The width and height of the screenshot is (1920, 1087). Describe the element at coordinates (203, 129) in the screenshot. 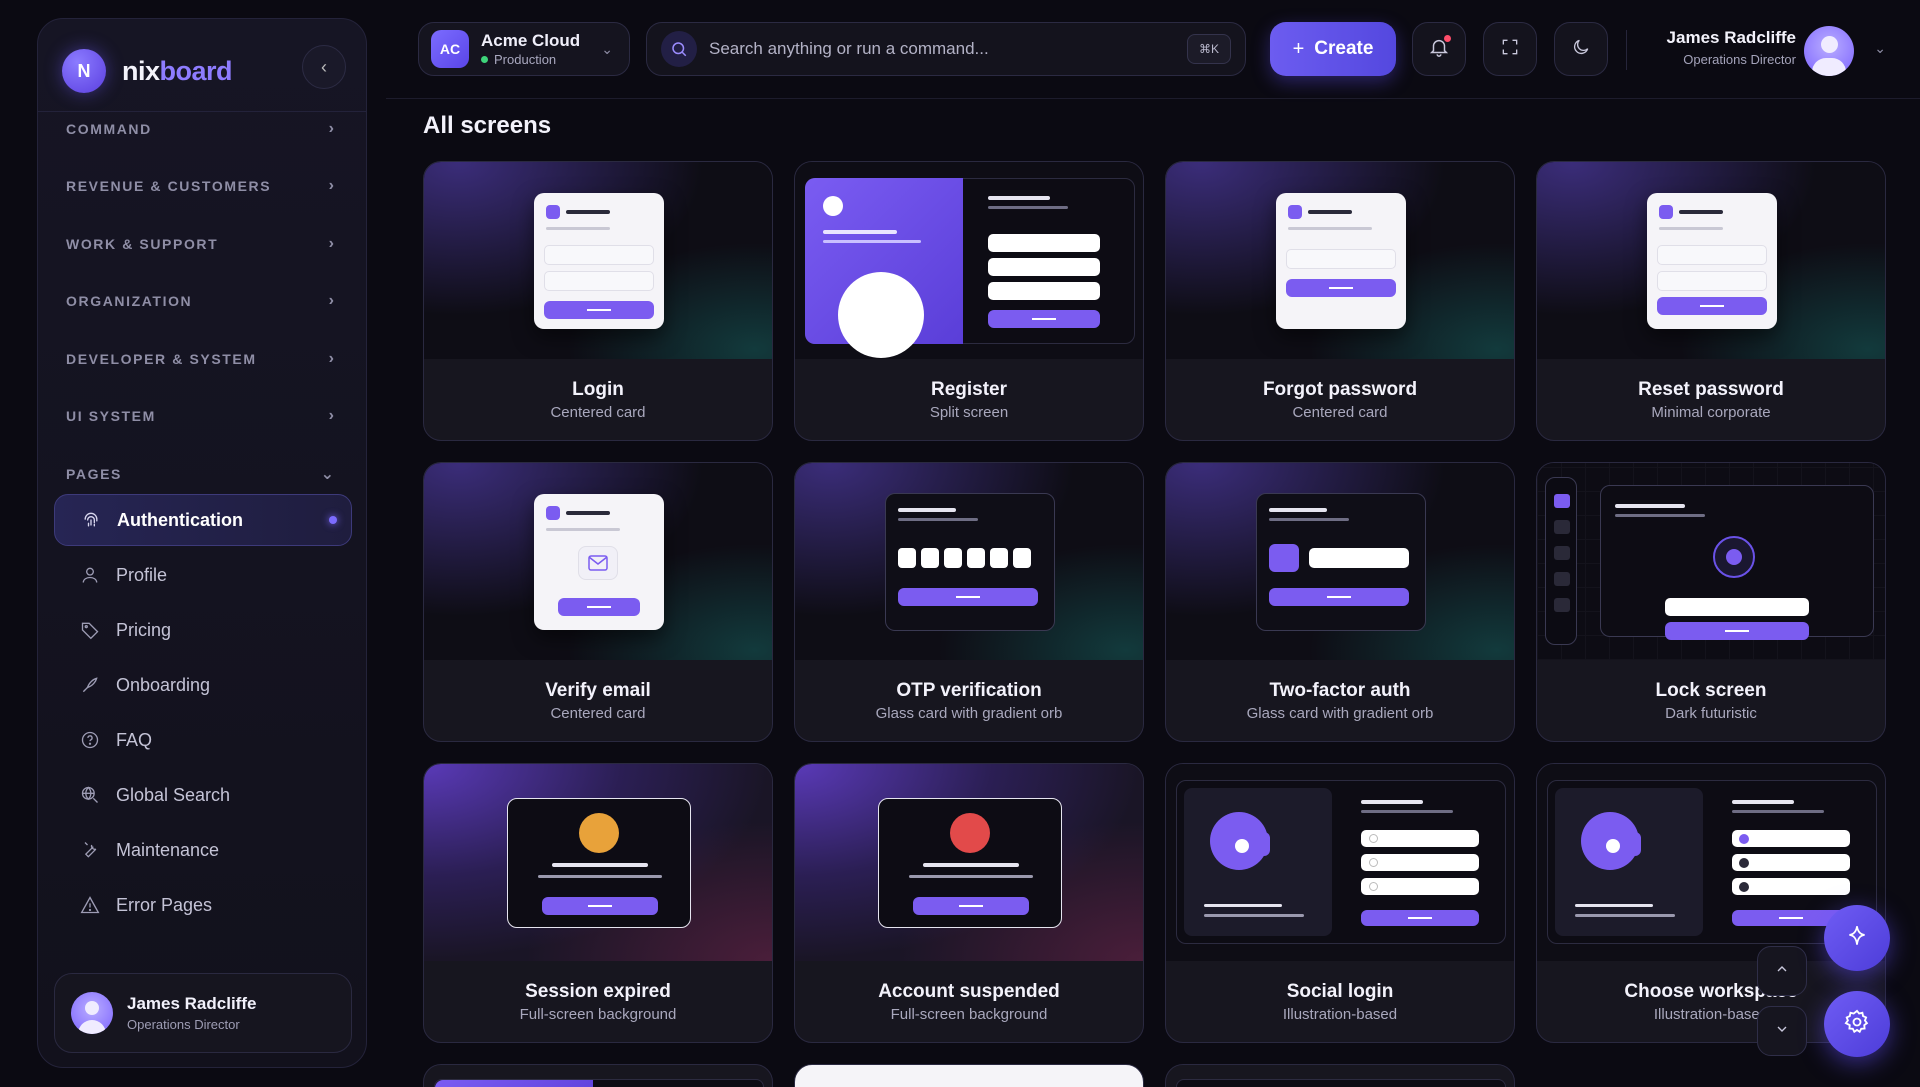

I see `section-command: COMMAND ›` at that location.